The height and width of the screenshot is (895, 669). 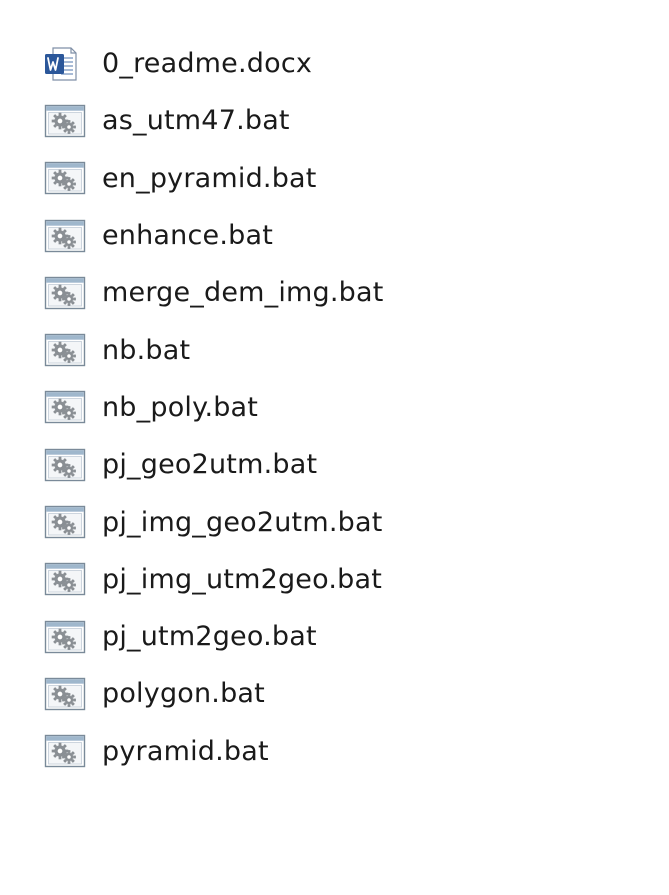 What do you see at coordinates (243, 293) in the screenshot?
I see `file-name: merge_dem_img.bat` at bounding box center [243, 293].